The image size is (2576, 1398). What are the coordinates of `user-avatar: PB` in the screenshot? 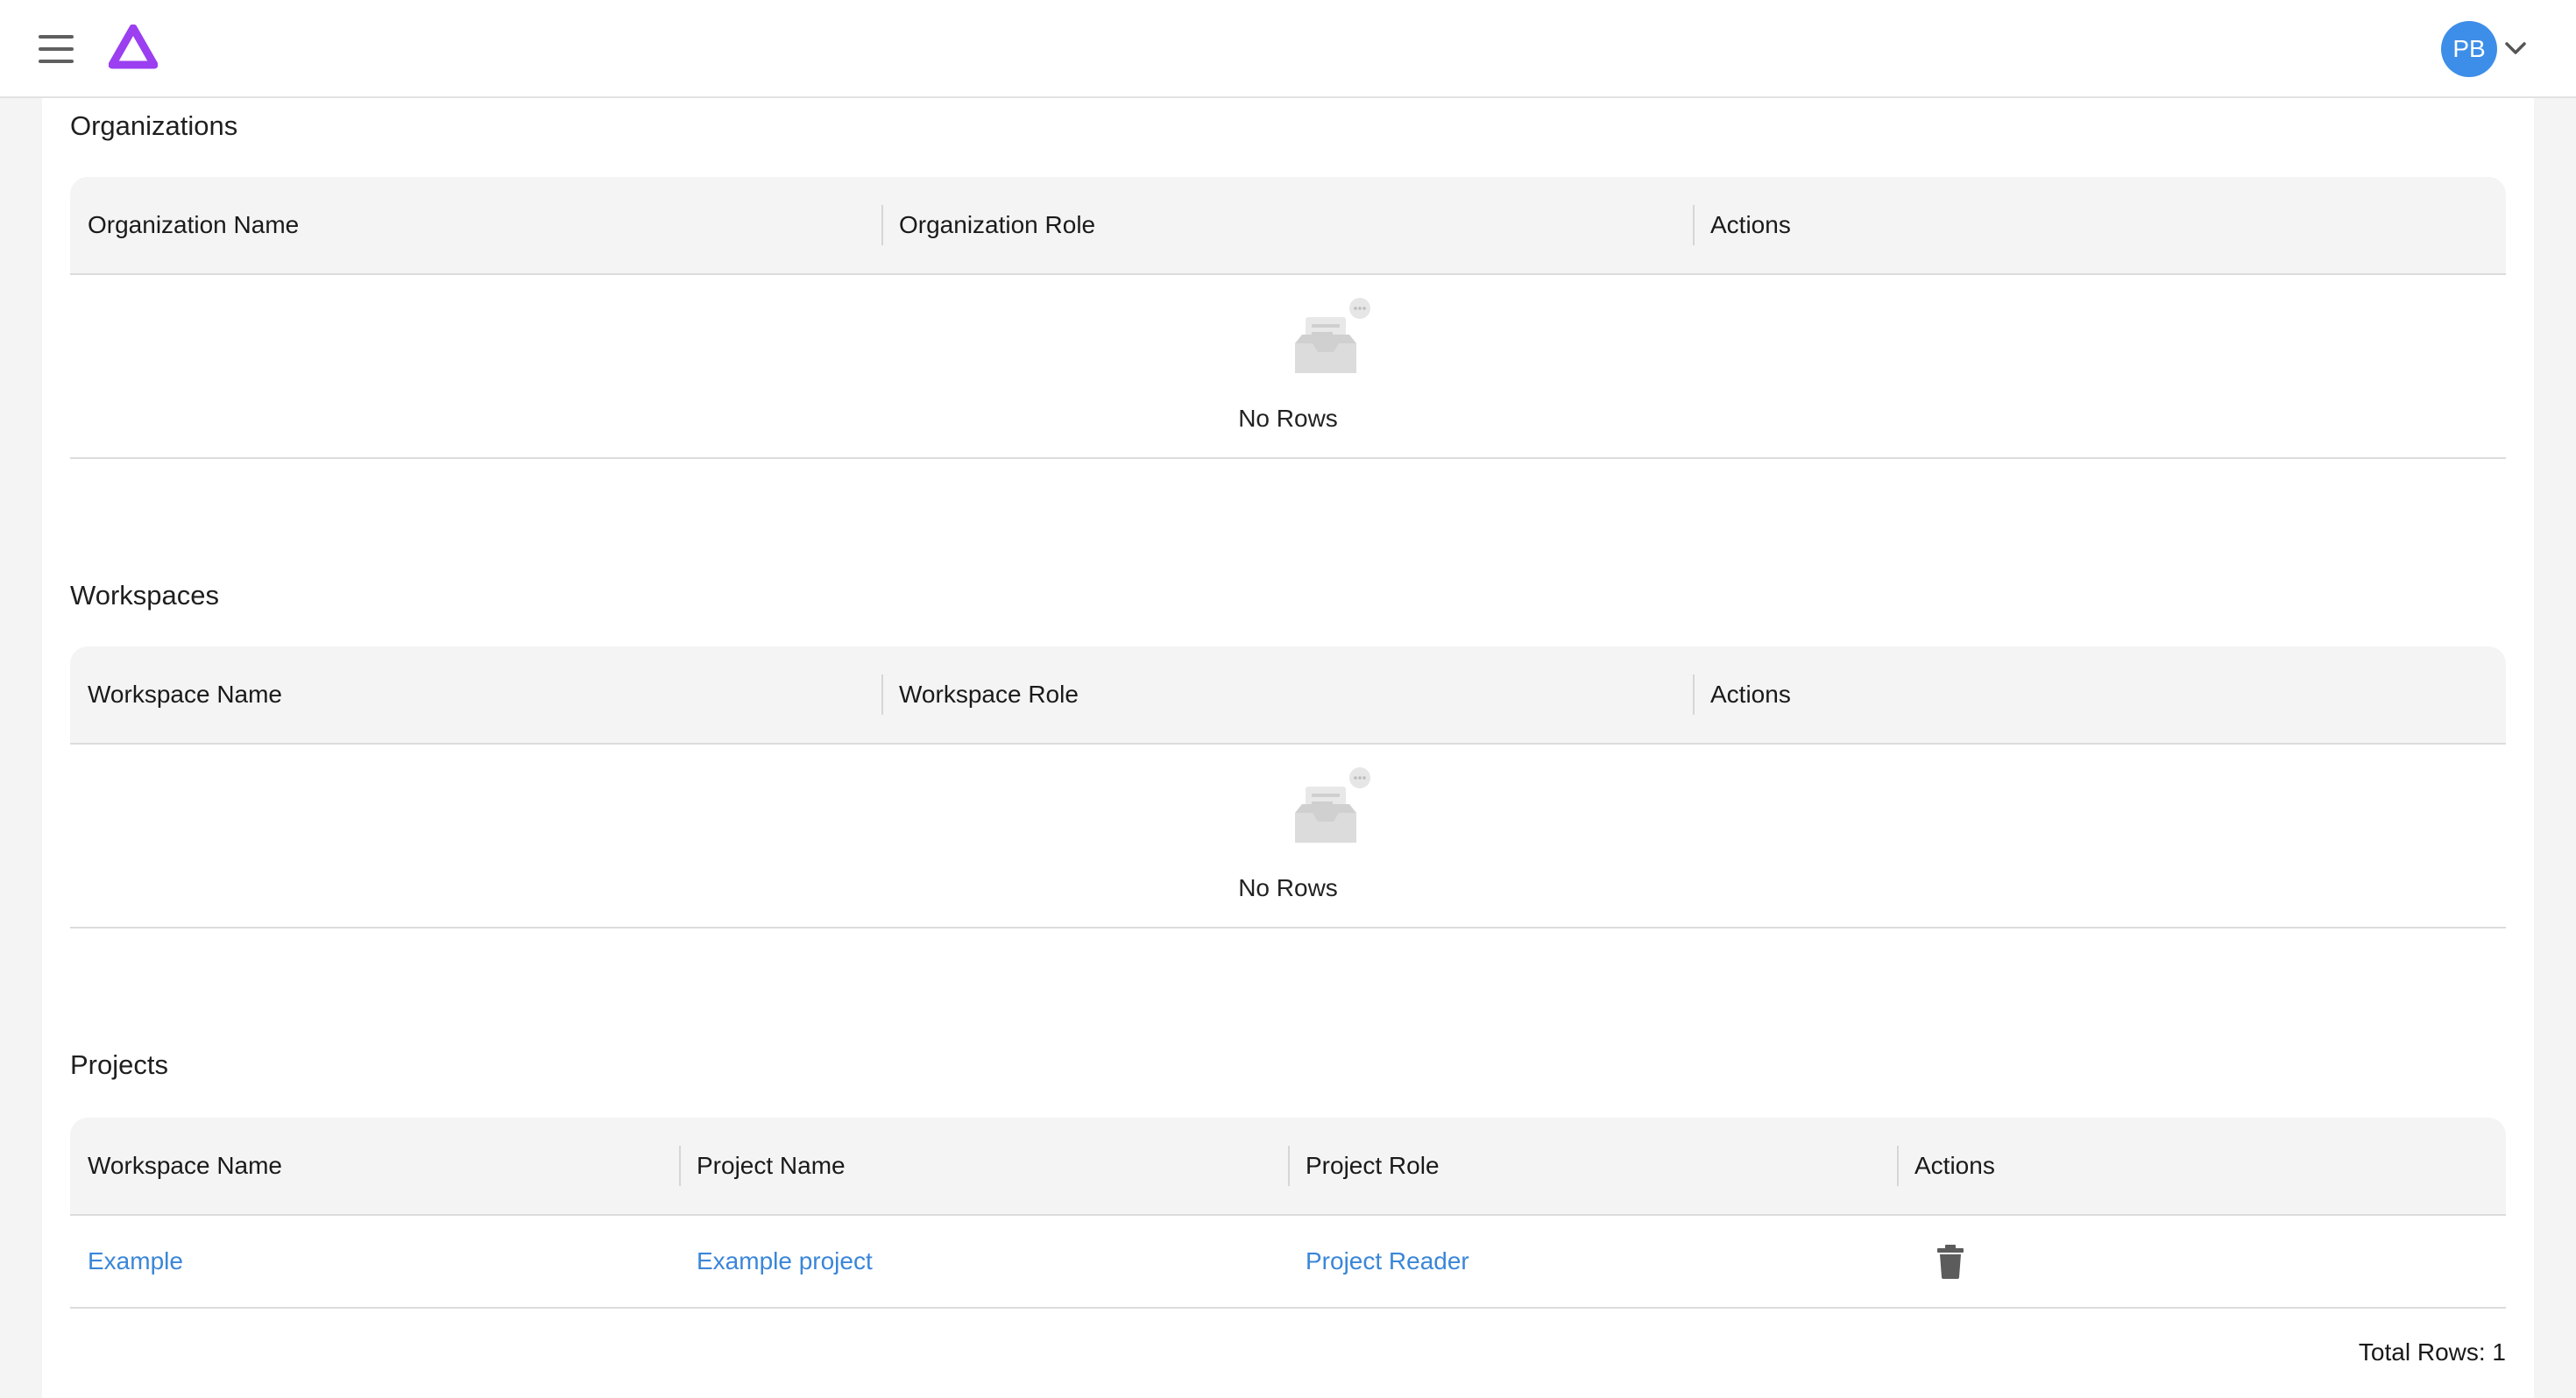 It's located at (2469, 49).